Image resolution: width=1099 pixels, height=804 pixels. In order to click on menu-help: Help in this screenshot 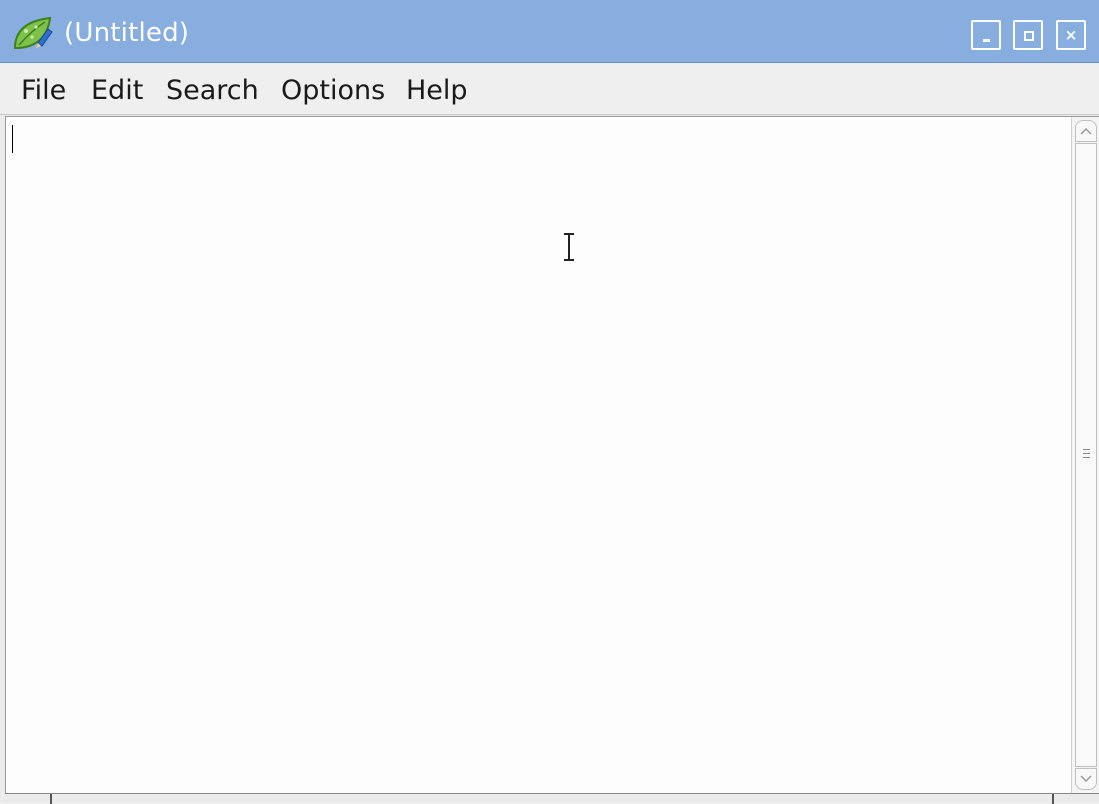, I will do `click(437, 91)`.